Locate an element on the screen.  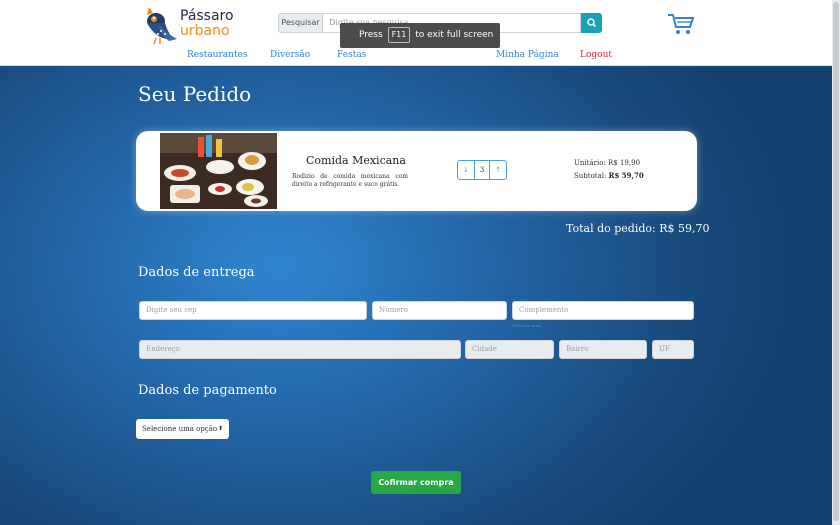
confirm-purchase-button: Cofirmar compra is located at coordinates (416, 482).